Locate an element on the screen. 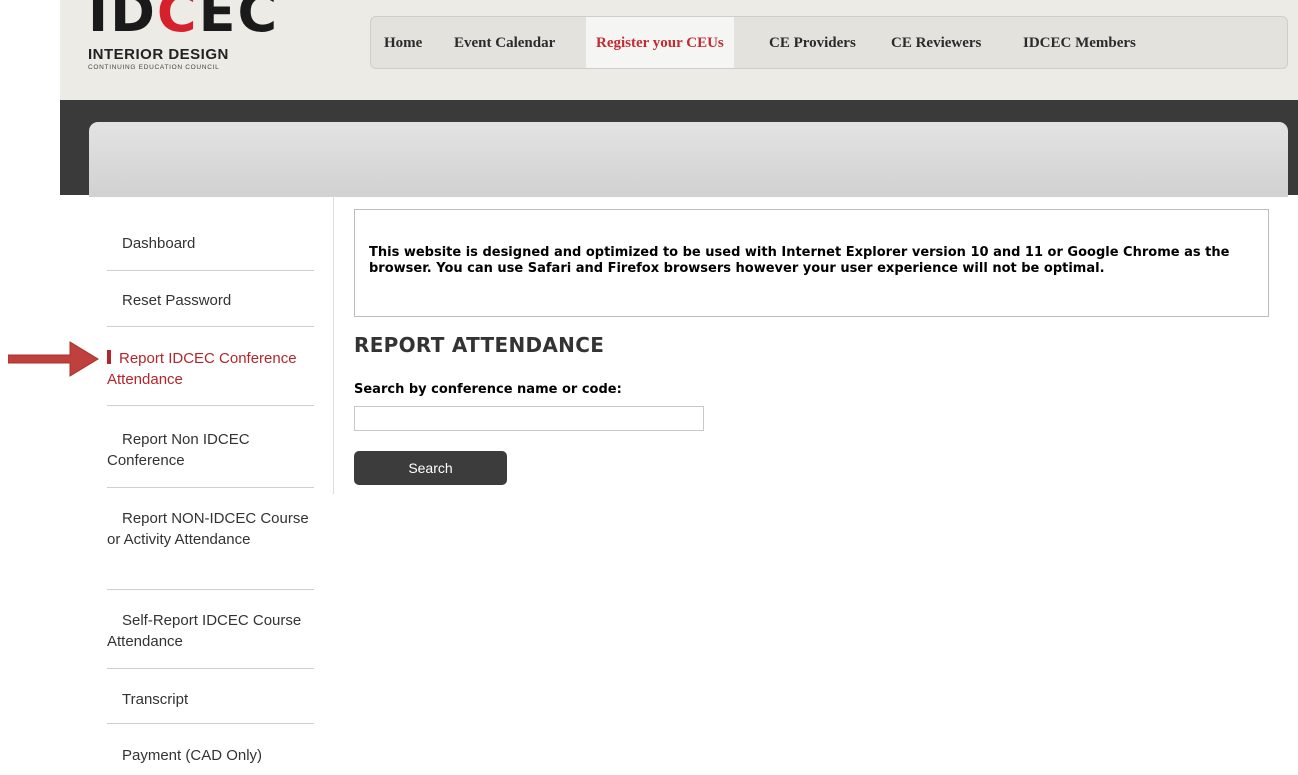 The image size is (1298, 775). logo-mark: IDCEC is located at coordinates (184, 22).